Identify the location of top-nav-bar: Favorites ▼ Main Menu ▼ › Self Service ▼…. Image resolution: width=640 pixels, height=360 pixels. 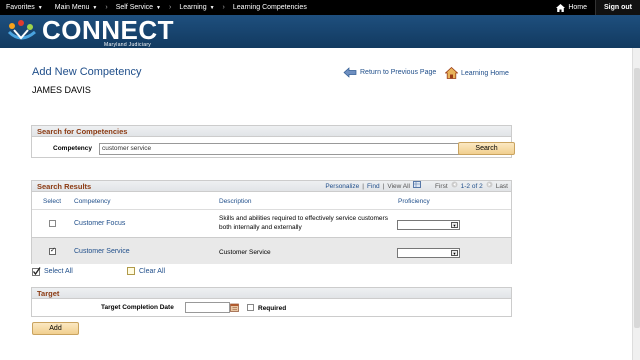
(320, 7).